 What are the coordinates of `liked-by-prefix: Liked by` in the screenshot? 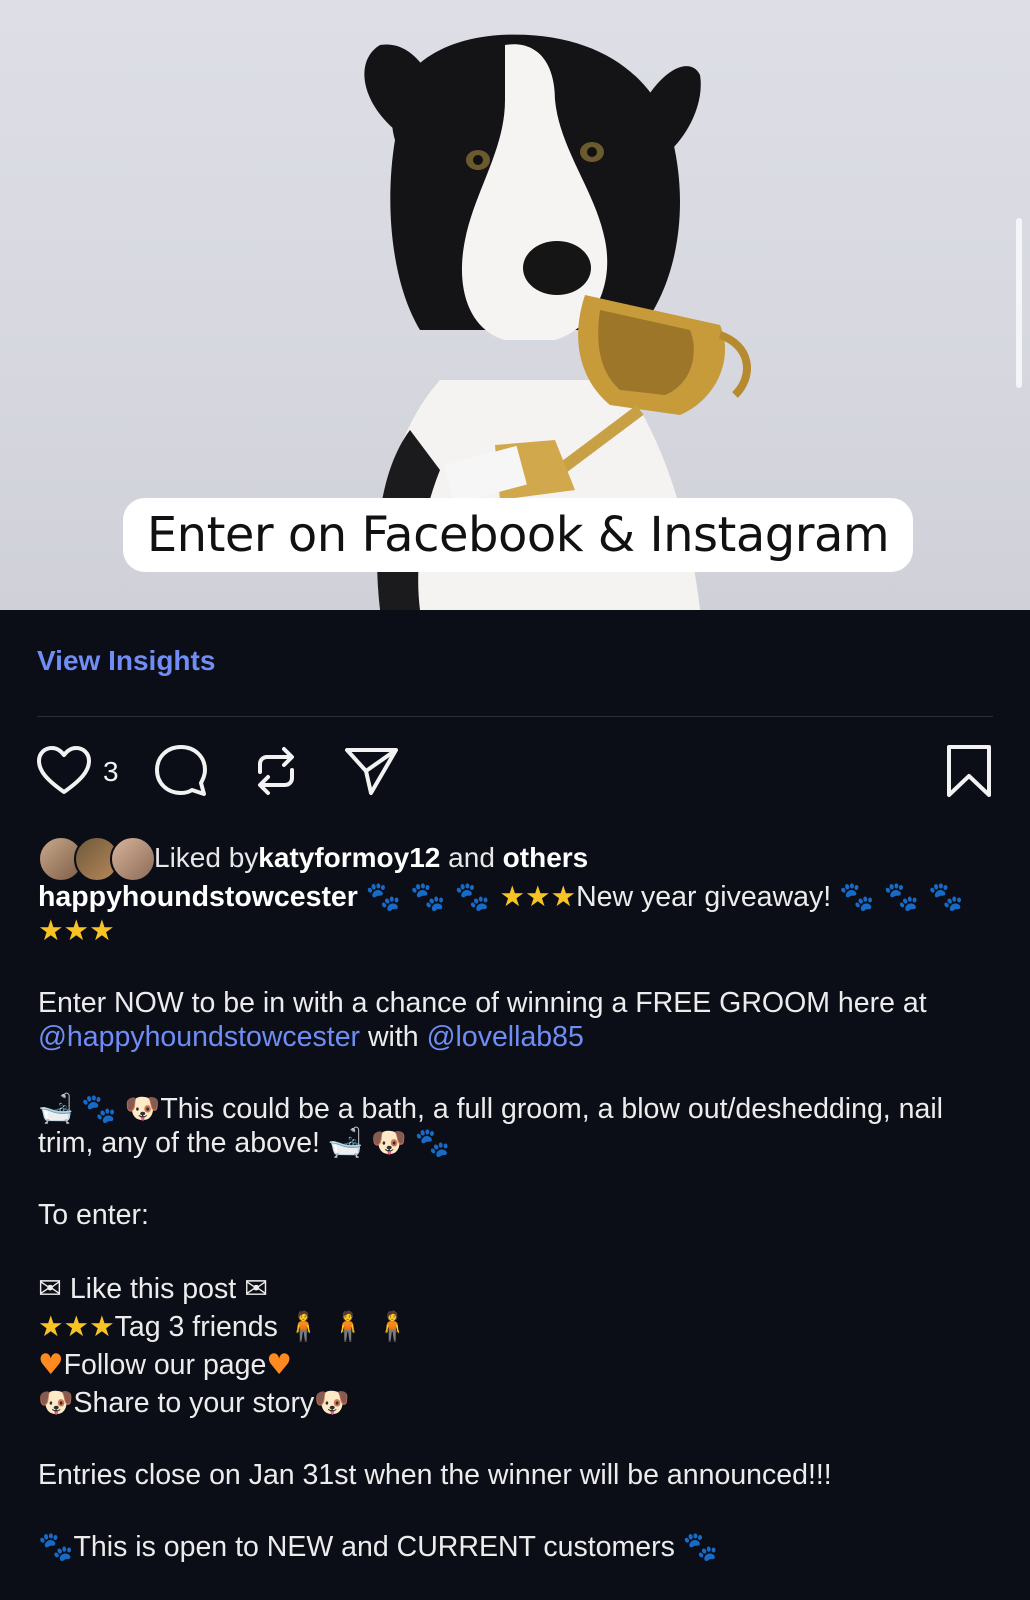 It's located at (206, 857).